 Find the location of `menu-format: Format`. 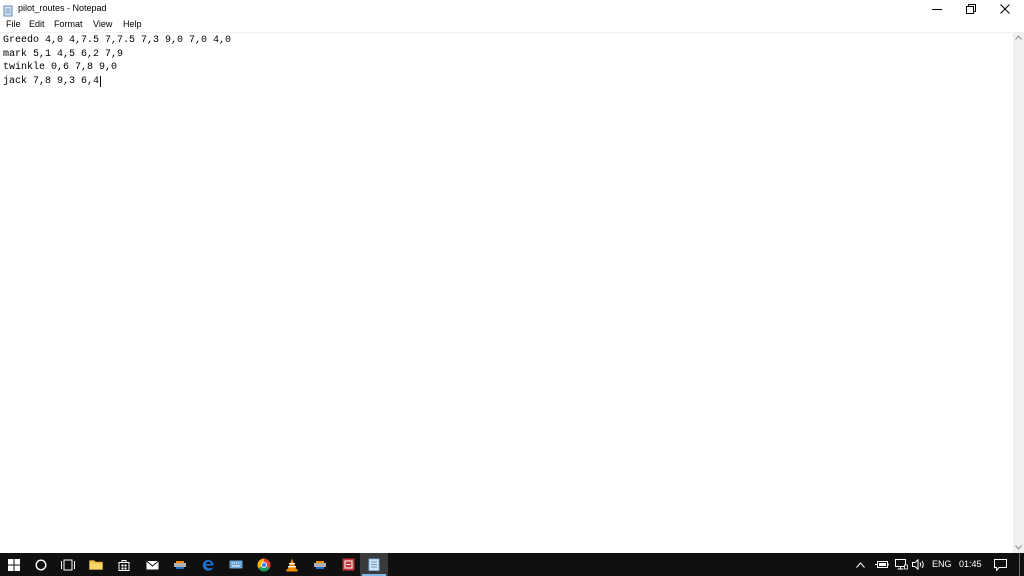

menu-format: Format is located at coordinates (68, 24).